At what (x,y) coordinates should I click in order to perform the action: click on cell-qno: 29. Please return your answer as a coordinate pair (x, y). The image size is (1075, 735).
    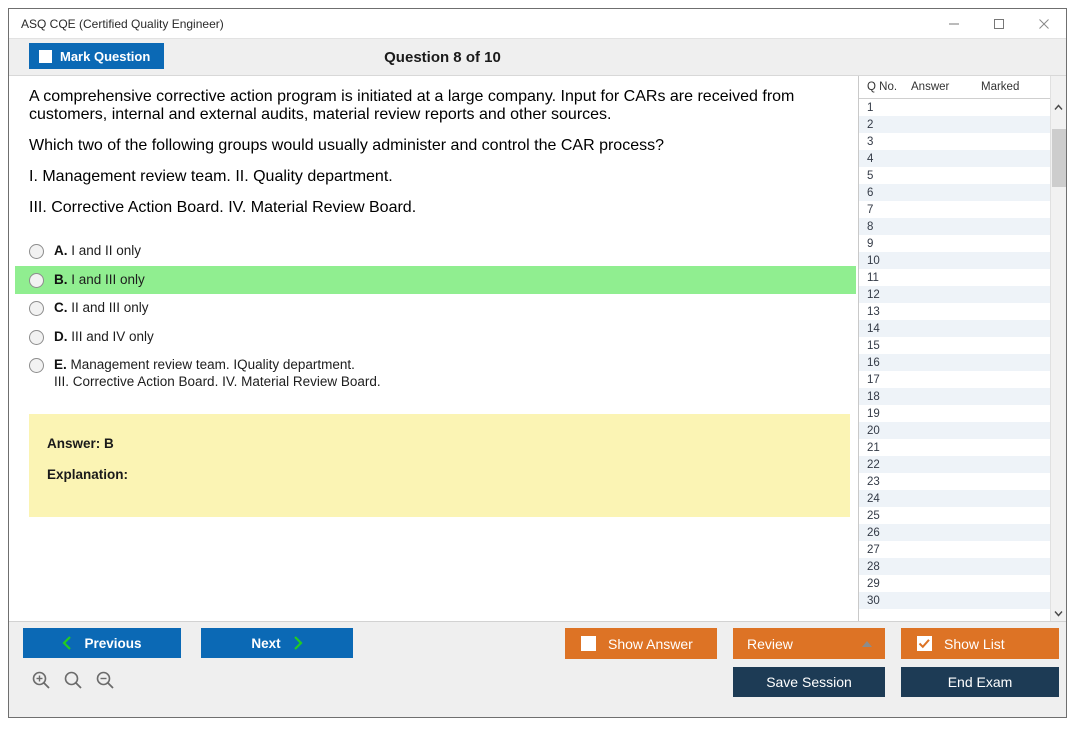
    Looking at the image, I should click on (873, 583).